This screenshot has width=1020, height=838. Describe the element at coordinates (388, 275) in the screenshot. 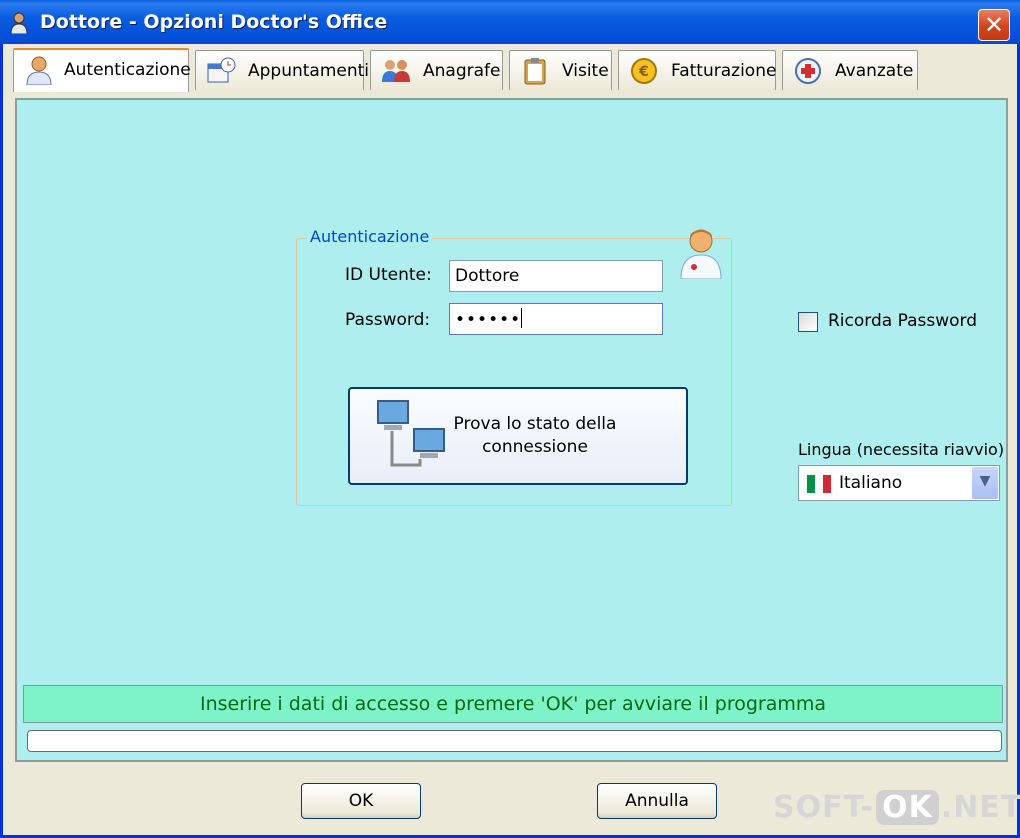

I see `user-id-label: ID Utente:` at that location.